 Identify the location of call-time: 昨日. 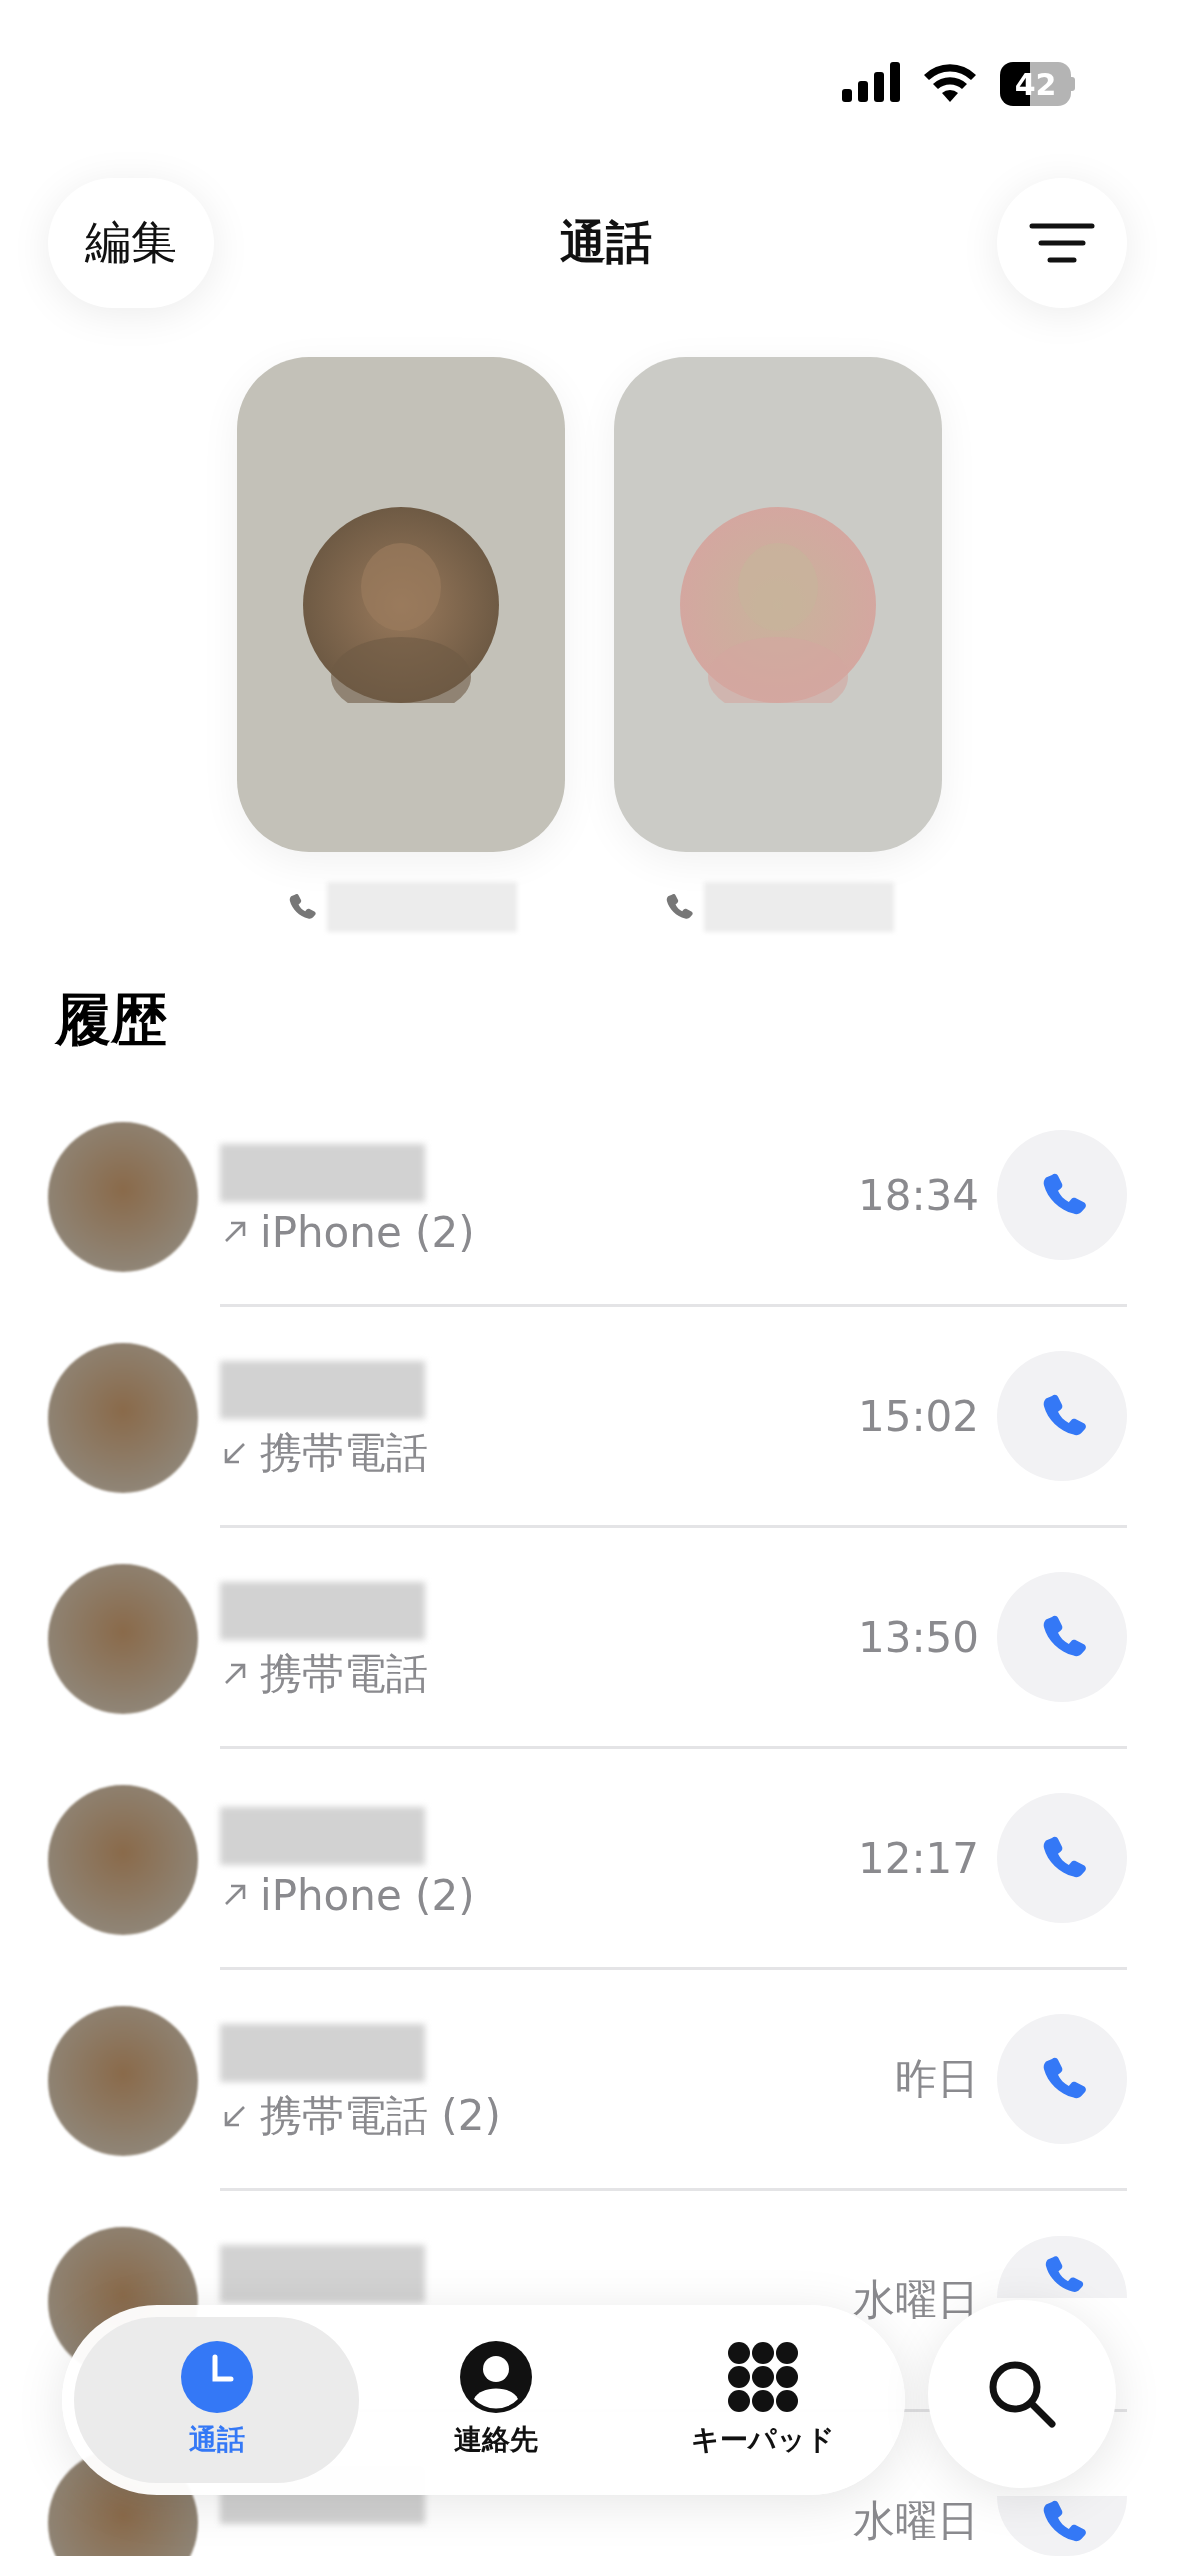
(937, 2079).